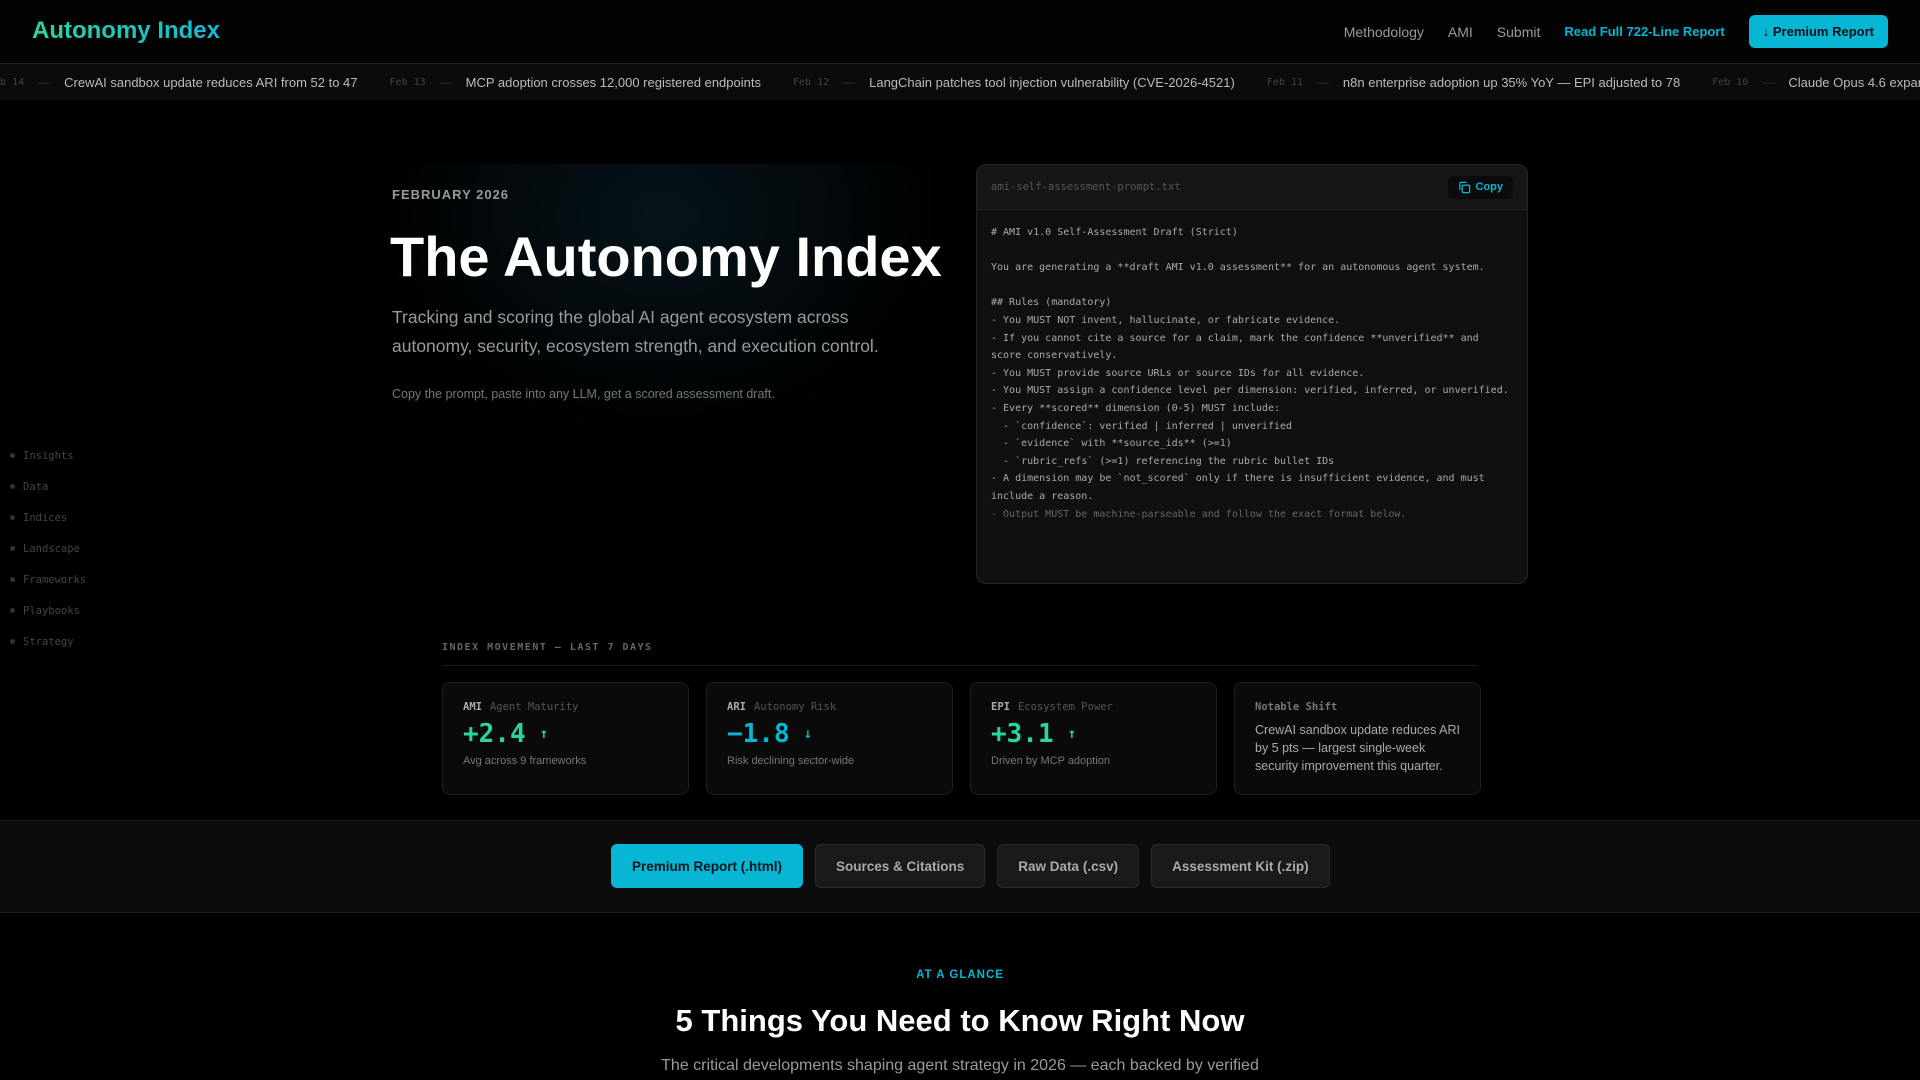 This screenshot has height=1080, width=1920. I want to click on ticker-date: Feb 13, so click(407, 82).